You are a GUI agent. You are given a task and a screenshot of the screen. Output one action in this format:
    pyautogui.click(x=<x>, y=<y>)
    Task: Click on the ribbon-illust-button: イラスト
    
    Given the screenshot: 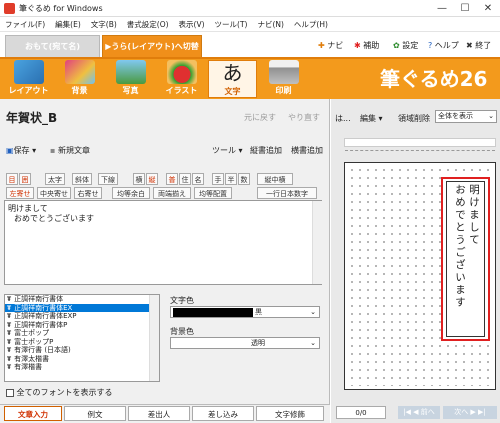 What is the action you would take?
    pyautogui.click(x=181, y=79)
    